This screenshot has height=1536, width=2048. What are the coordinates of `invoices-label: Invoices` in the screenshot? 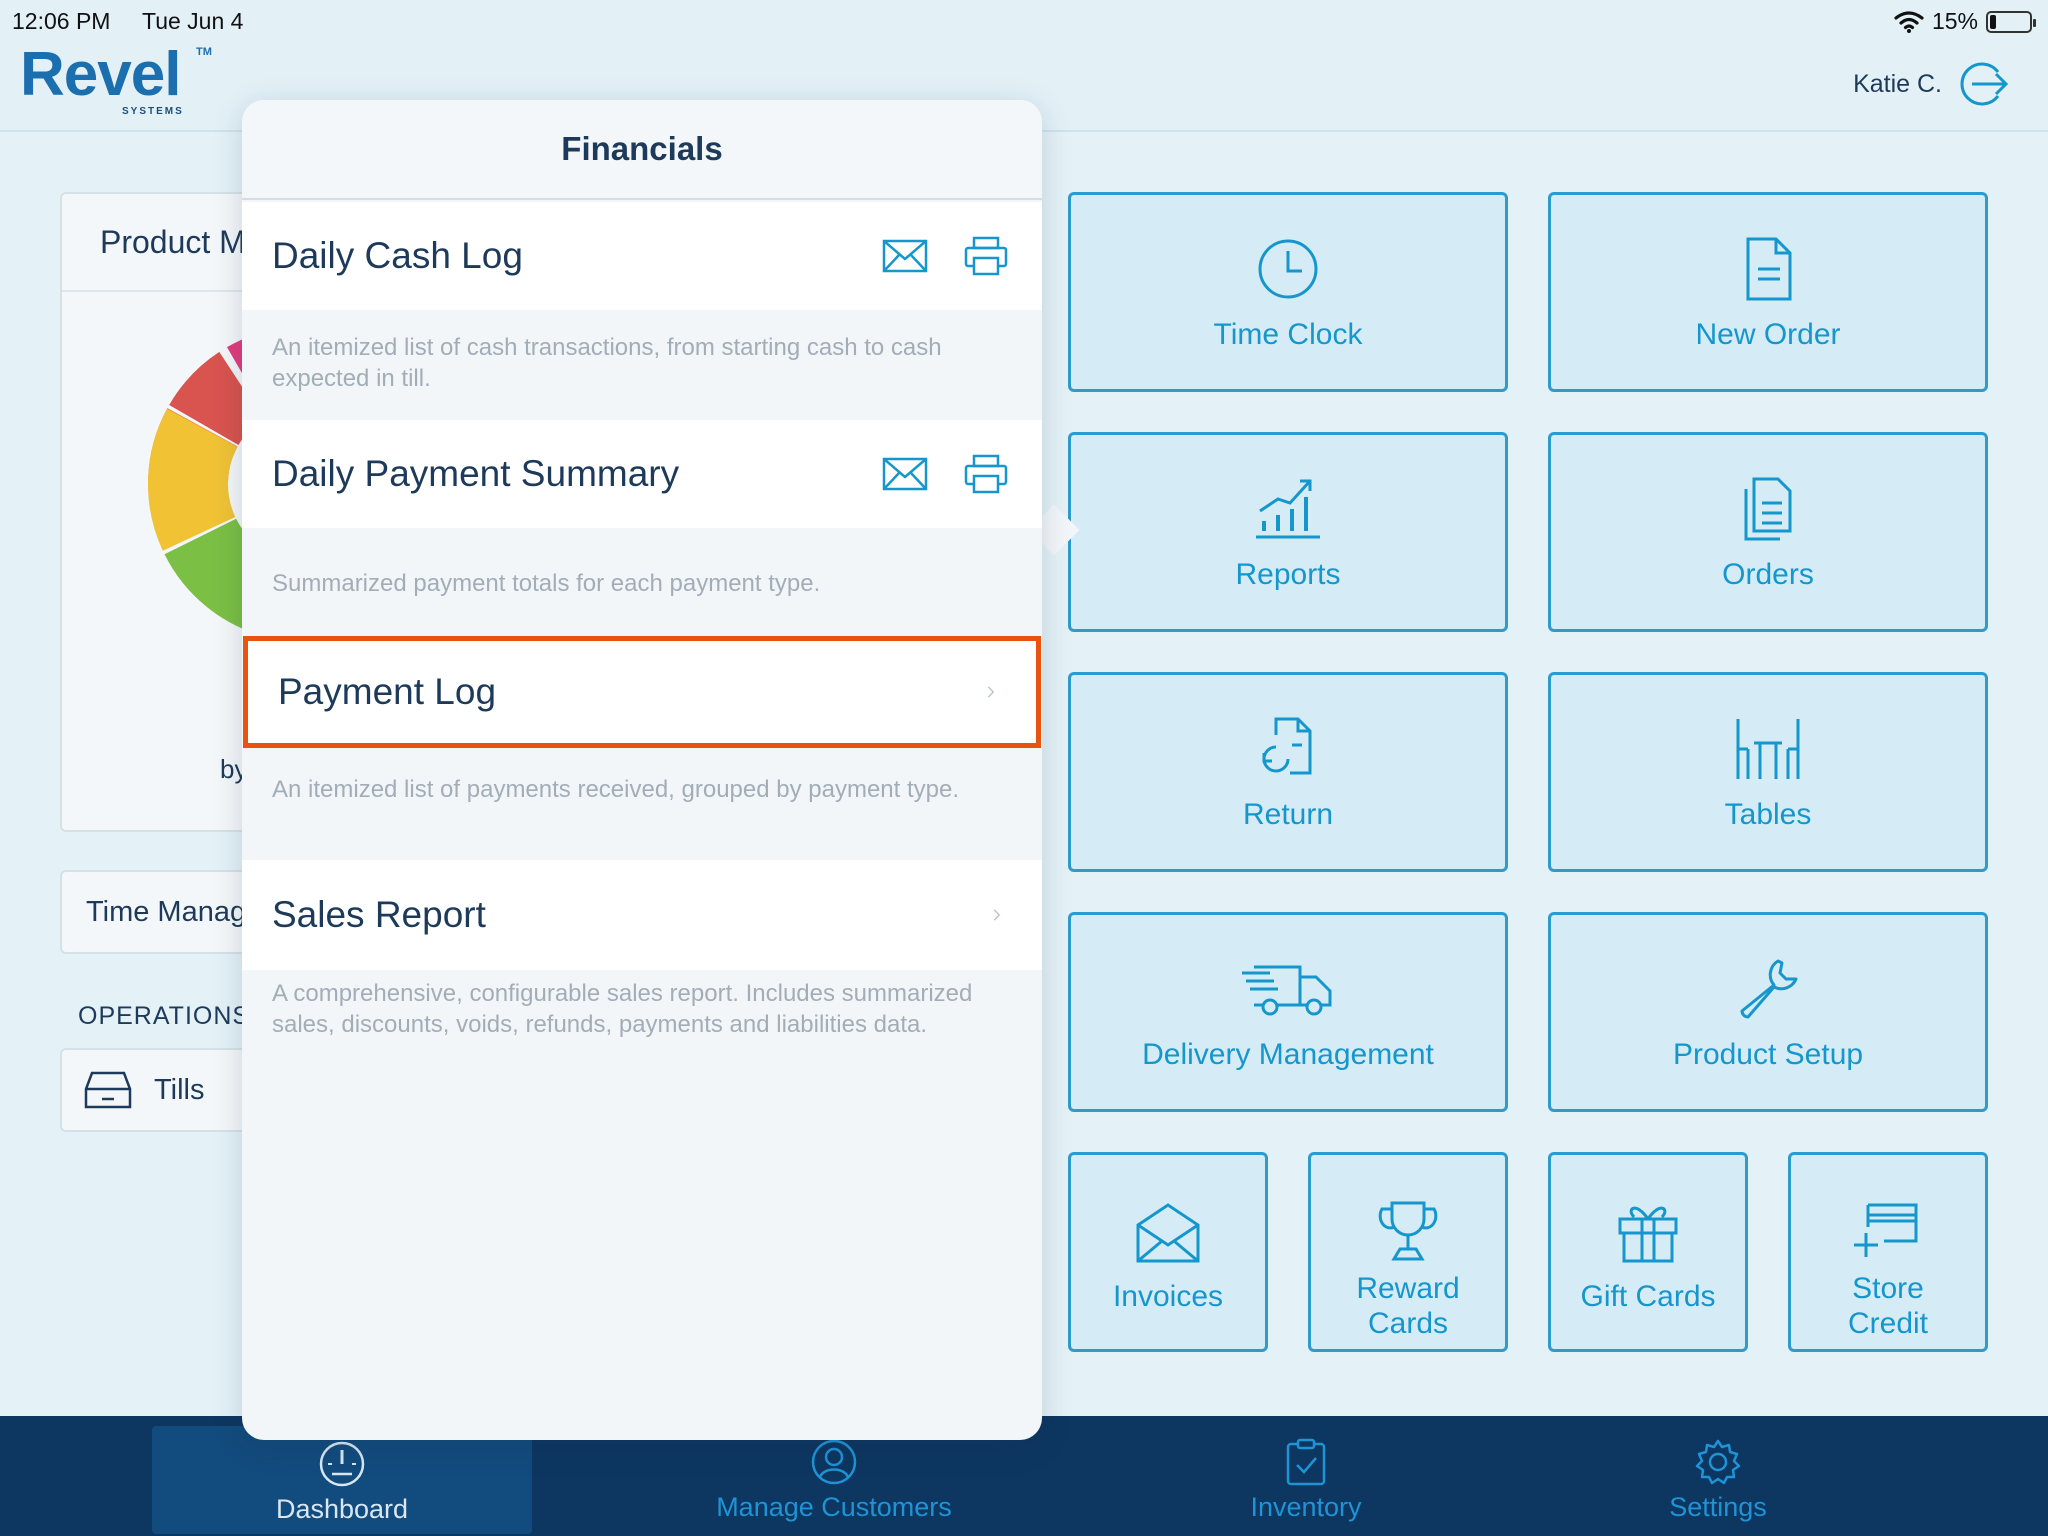 It's located at (1168, 1296).